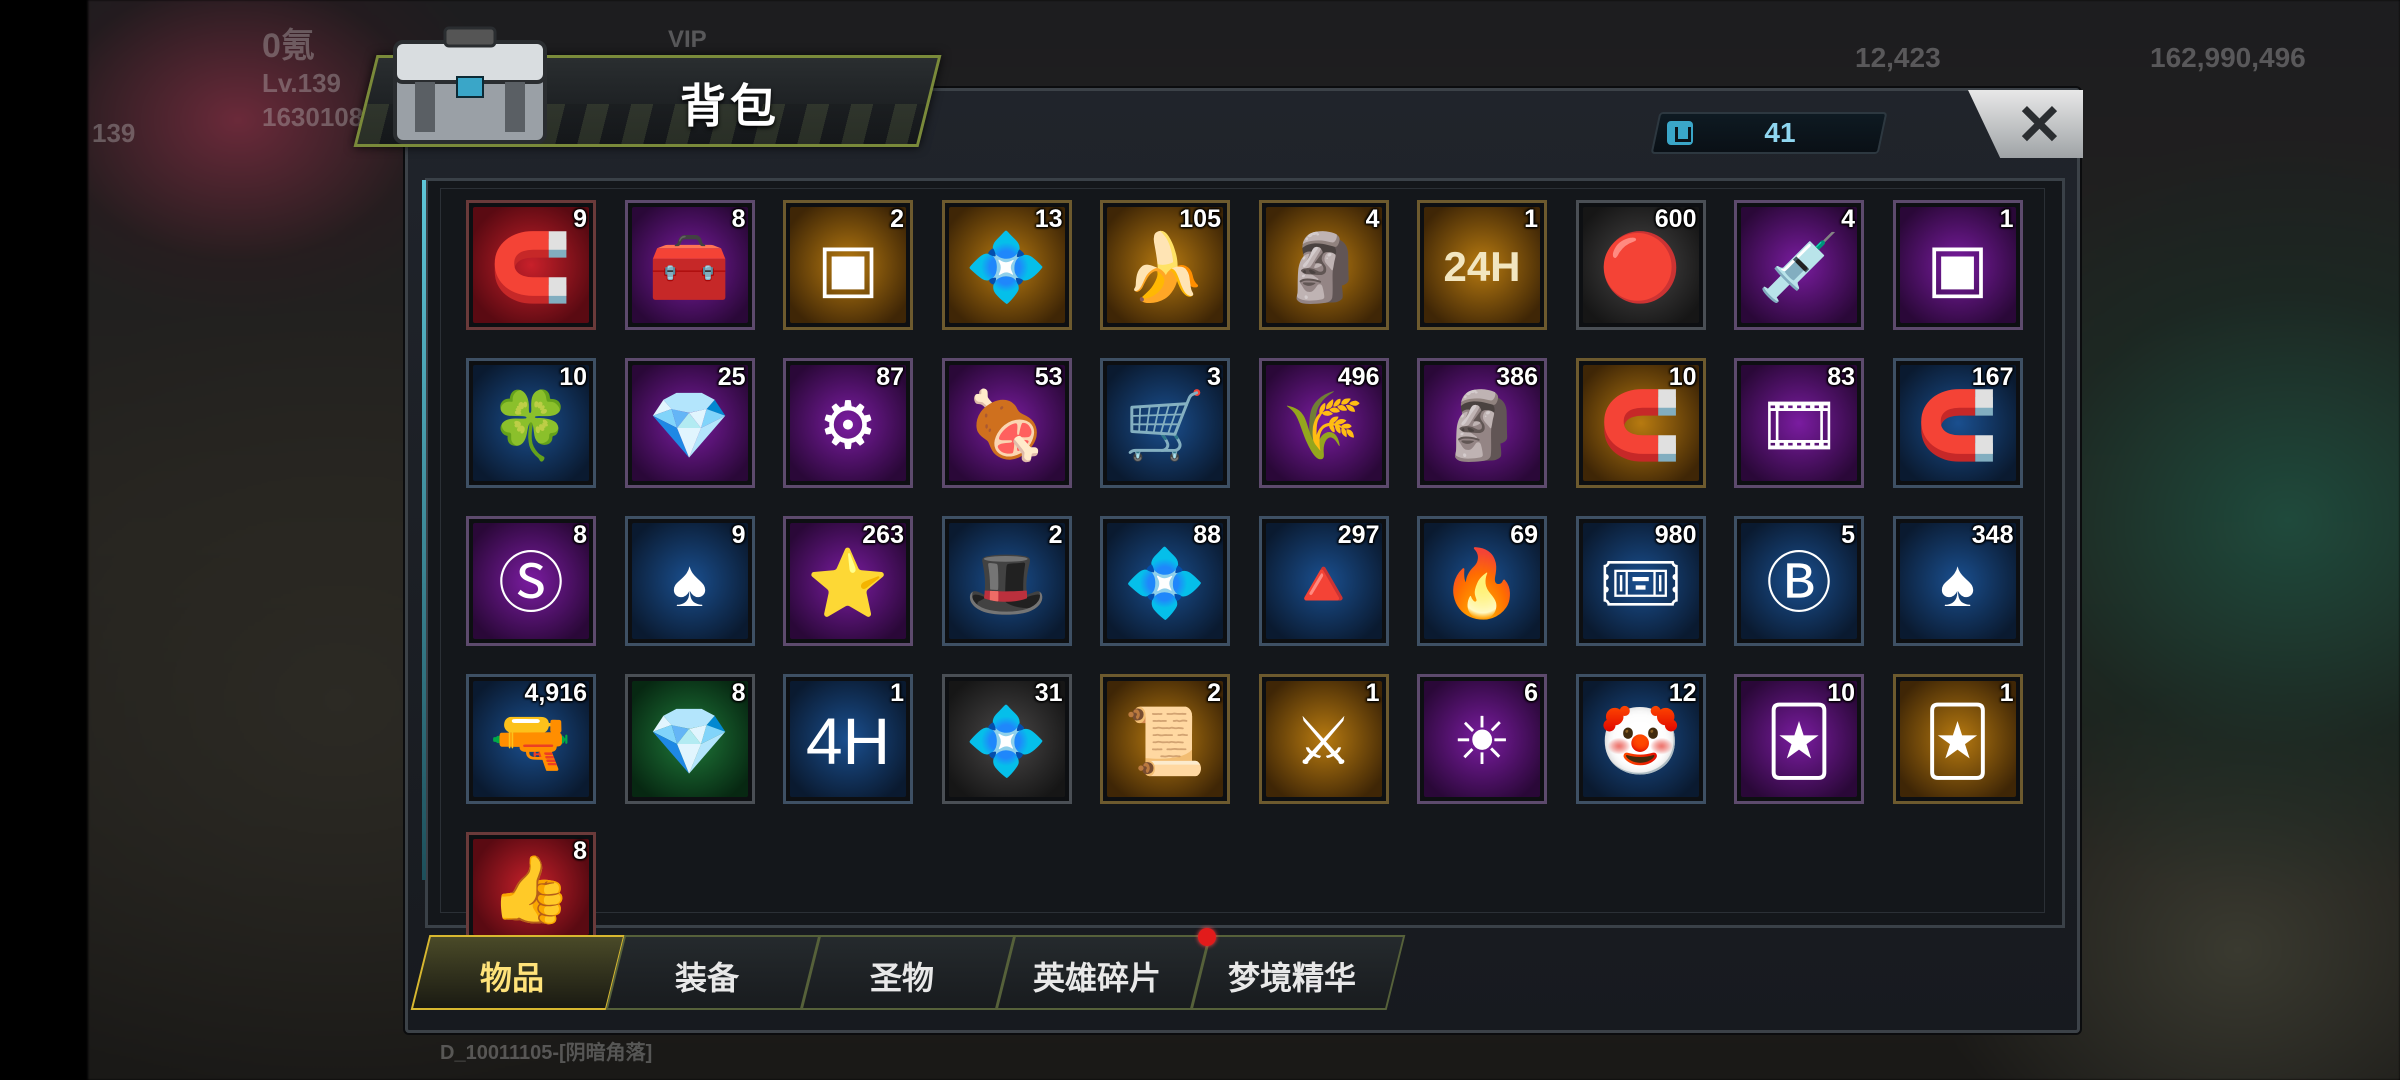 The image size is (2400, 1080). I want to click on clown-mask-icon: 🤡, so click(1640, 741).